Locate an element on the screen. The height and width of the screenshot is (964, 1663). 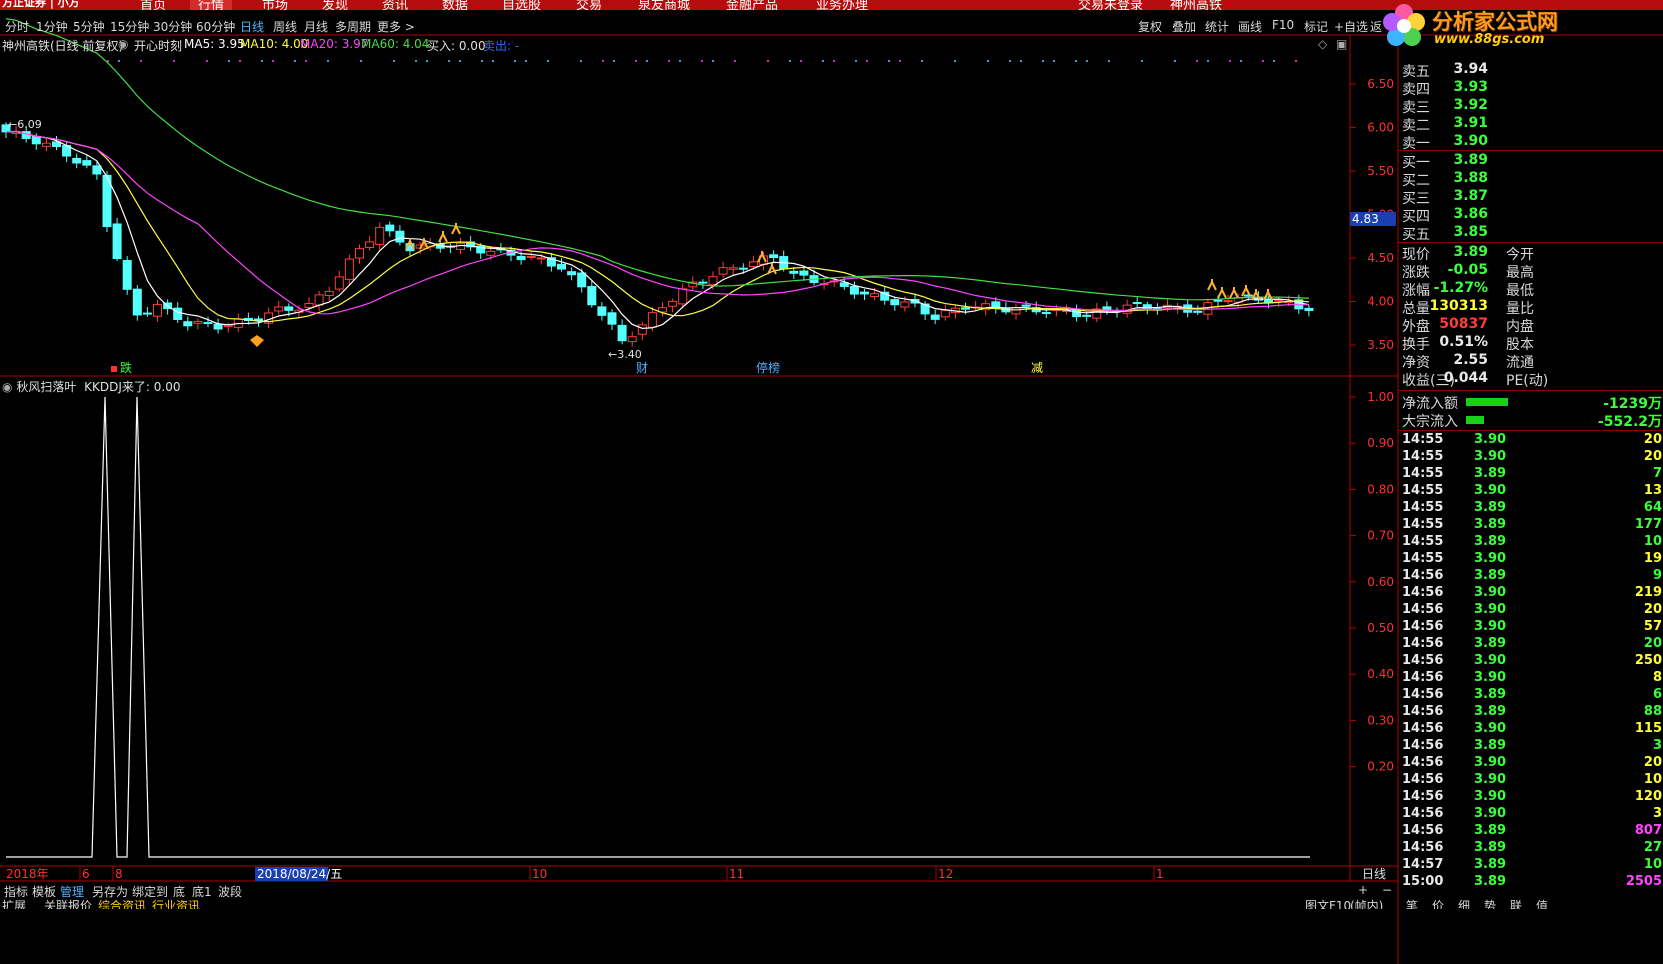
menu-quotes: 行情 is located at coordinates (211, 5).